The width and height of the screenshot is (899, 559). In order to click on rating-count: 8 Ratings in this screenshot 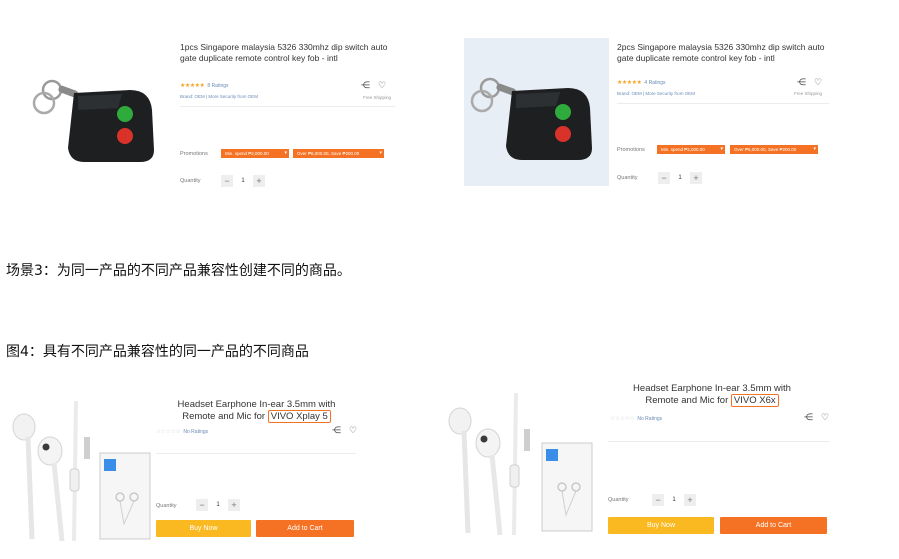, I will do `click(218, 85)`.